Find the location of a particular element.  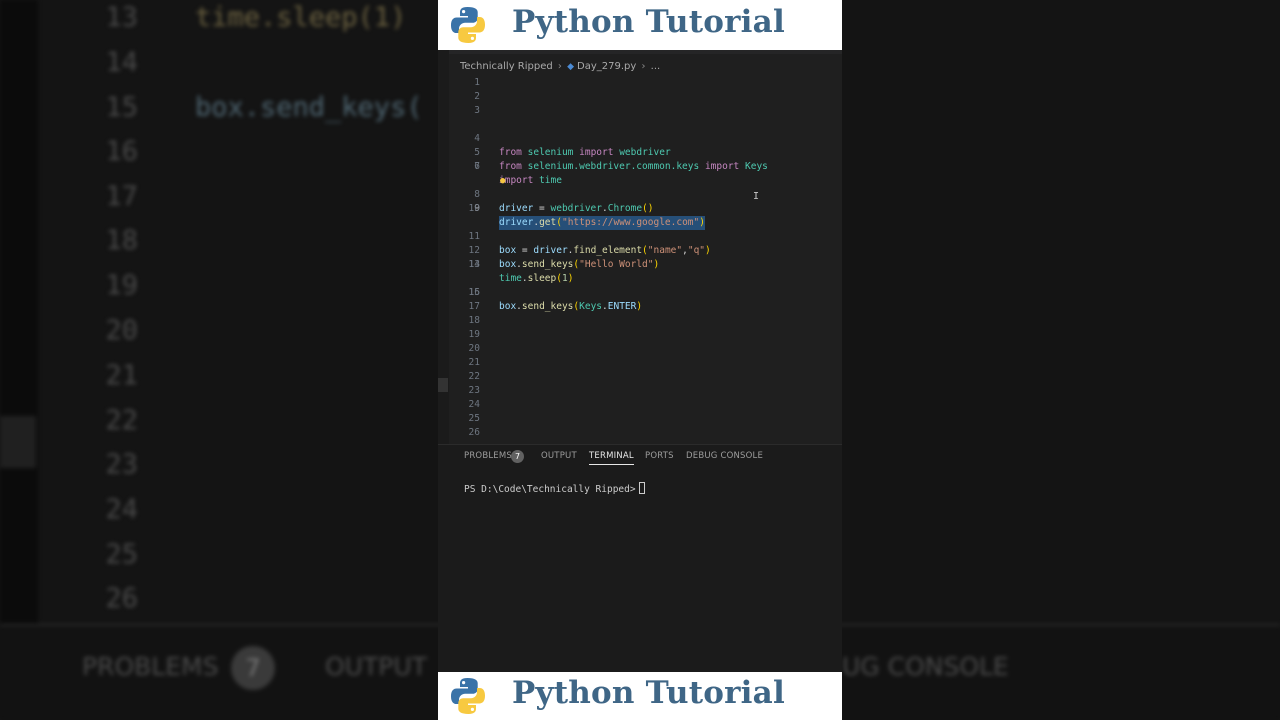

code-line: 20 is located at coordinates (640, 349).